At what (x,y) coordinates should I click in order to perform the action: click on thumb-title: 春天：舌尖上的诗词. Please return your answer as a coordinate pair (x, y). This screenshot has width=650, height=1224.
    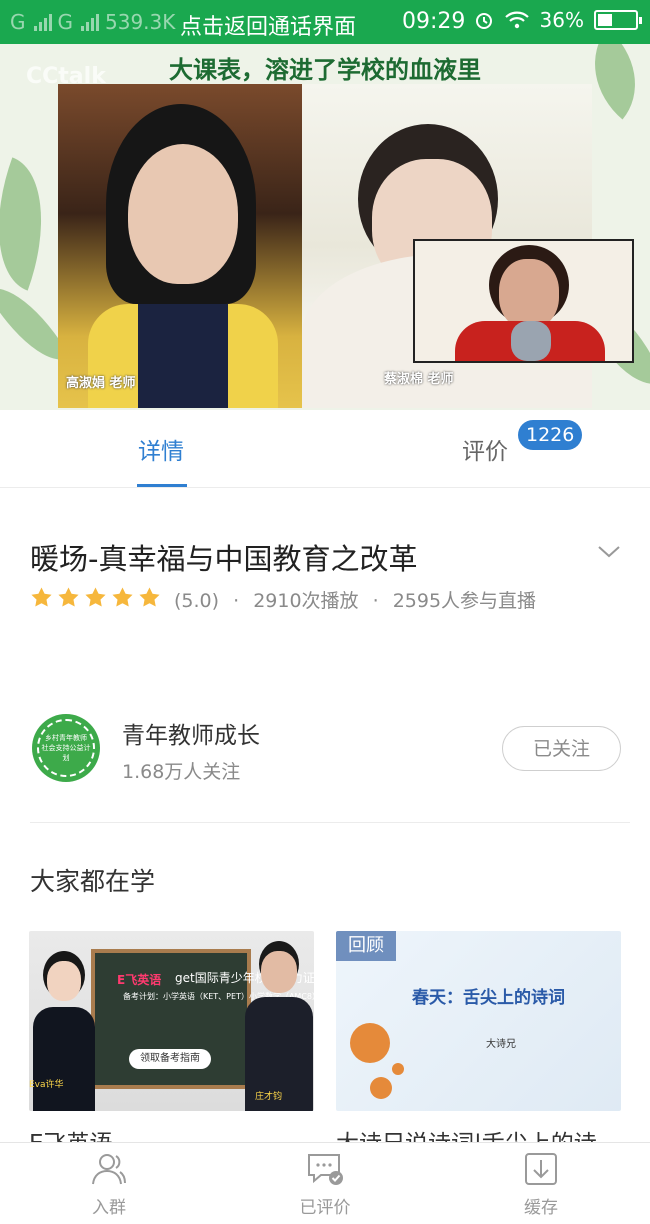
    Looking at the image, I should click on (488, 998).